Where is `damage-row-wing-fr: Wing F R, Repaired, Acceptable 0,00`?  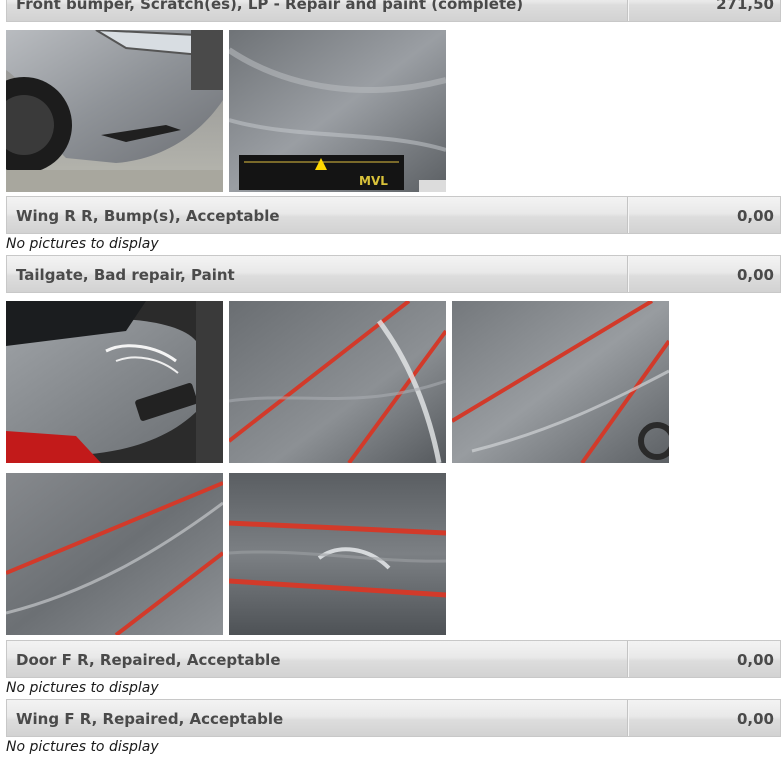
damage-row-wing-fr: Wing F R, Repaired, Acceptable 0,00 is located at coordinates (393, 718).